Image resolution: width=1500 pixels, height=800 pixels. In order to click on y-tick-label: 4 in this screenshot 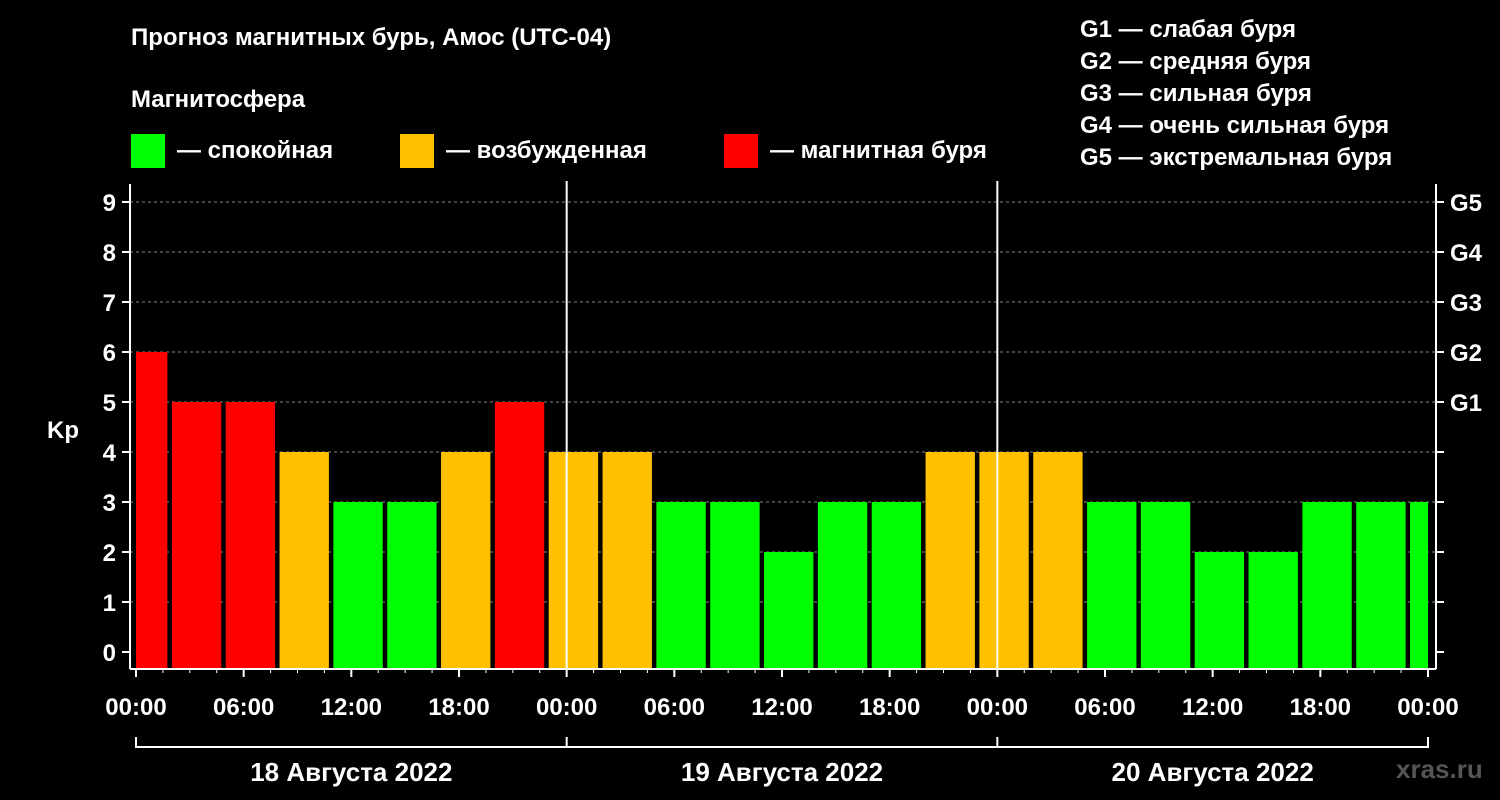, I will do `click(110, 453)`.